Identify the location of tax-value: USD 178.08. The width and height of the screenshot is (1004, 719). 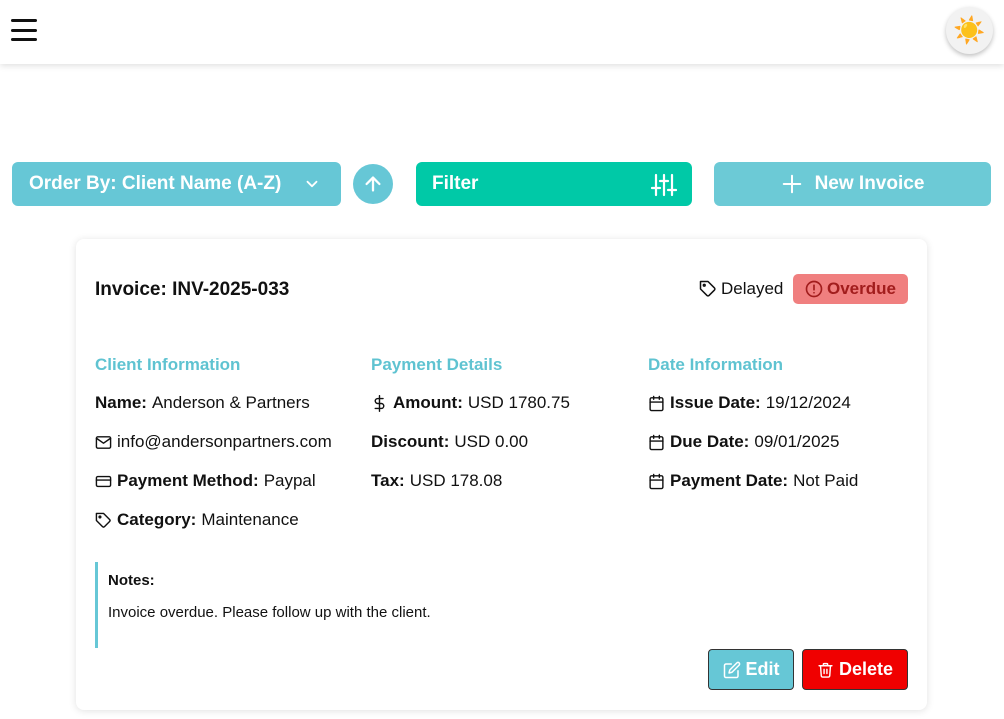
(456, 480).